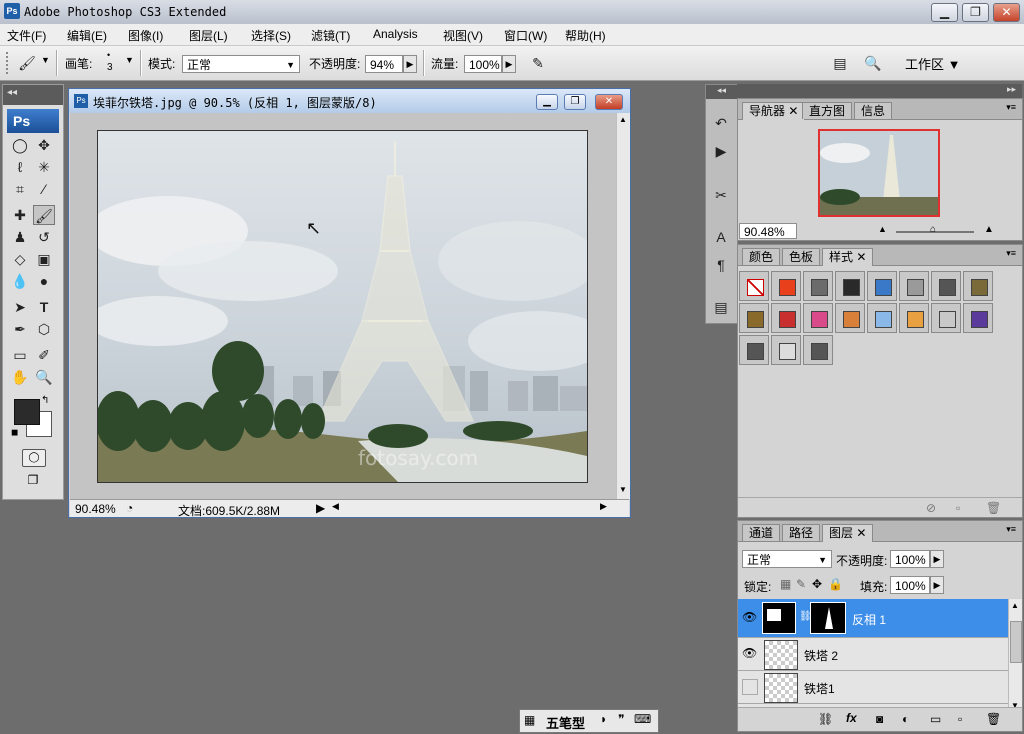  What do you see at coordinates (817, 584) in the screenshot?
I see `lock-position-icon: ✥` at bounding box center [817, 584].